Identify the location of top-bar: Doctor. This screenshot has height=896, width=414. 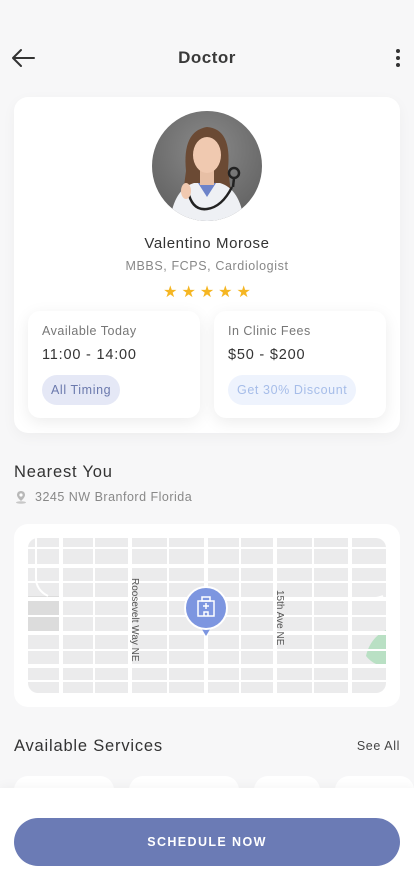
(207, 58).